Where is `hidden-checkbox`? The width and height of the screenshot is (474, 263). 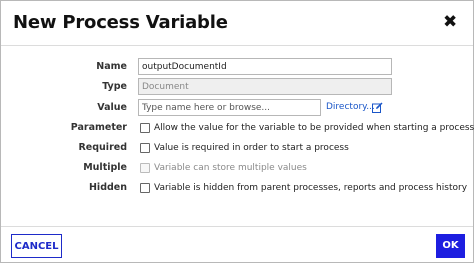
hidden-checkbox is located at coordinates (145, 188).